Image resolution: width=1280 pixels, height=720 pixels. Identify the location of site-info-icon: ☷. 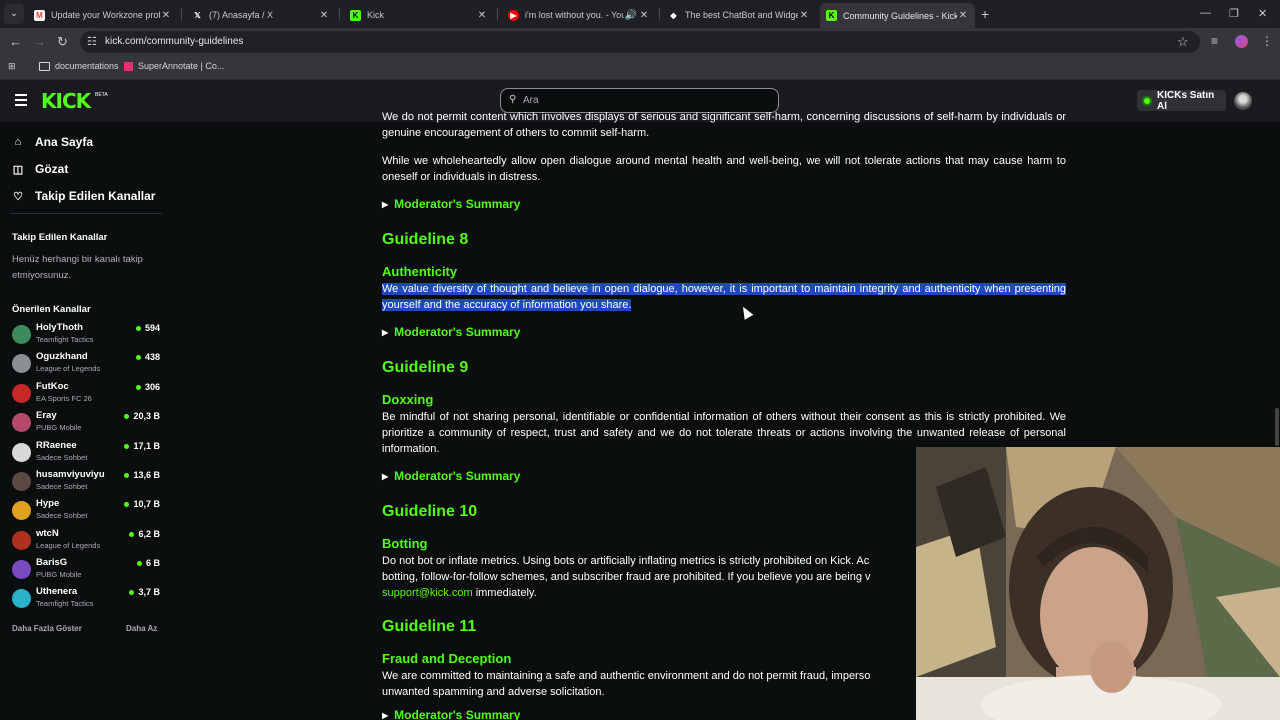
(92, 41).